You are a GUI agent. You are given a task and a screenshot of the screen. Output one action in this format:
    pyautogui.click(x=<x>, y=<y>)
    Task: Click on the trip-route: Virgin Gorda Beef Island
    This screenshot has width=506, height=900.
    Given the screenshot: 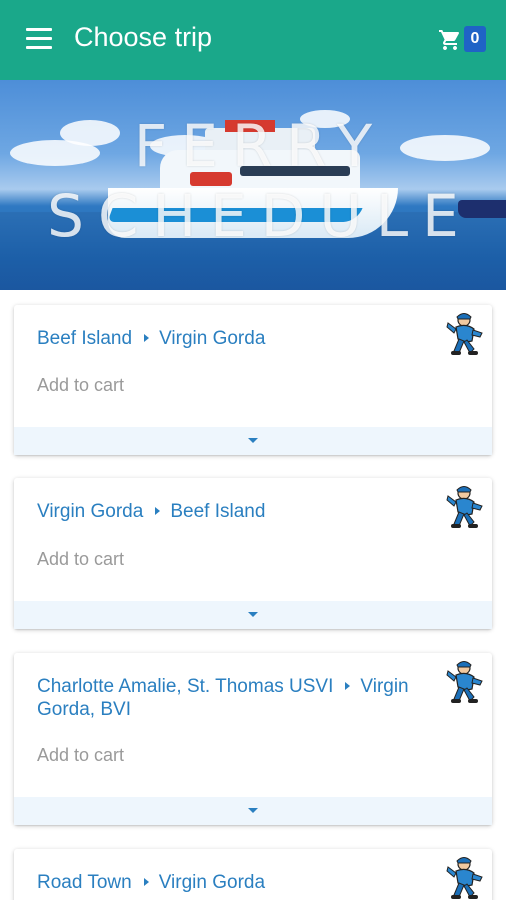 What is the action you would take?
    pyautogui.click(x=237, y=511)
    